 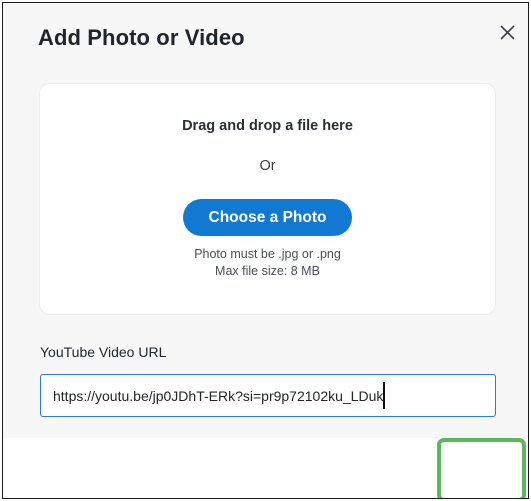 I want to click on dialog-footer: Cancel Next, so click(x=265, y=468).